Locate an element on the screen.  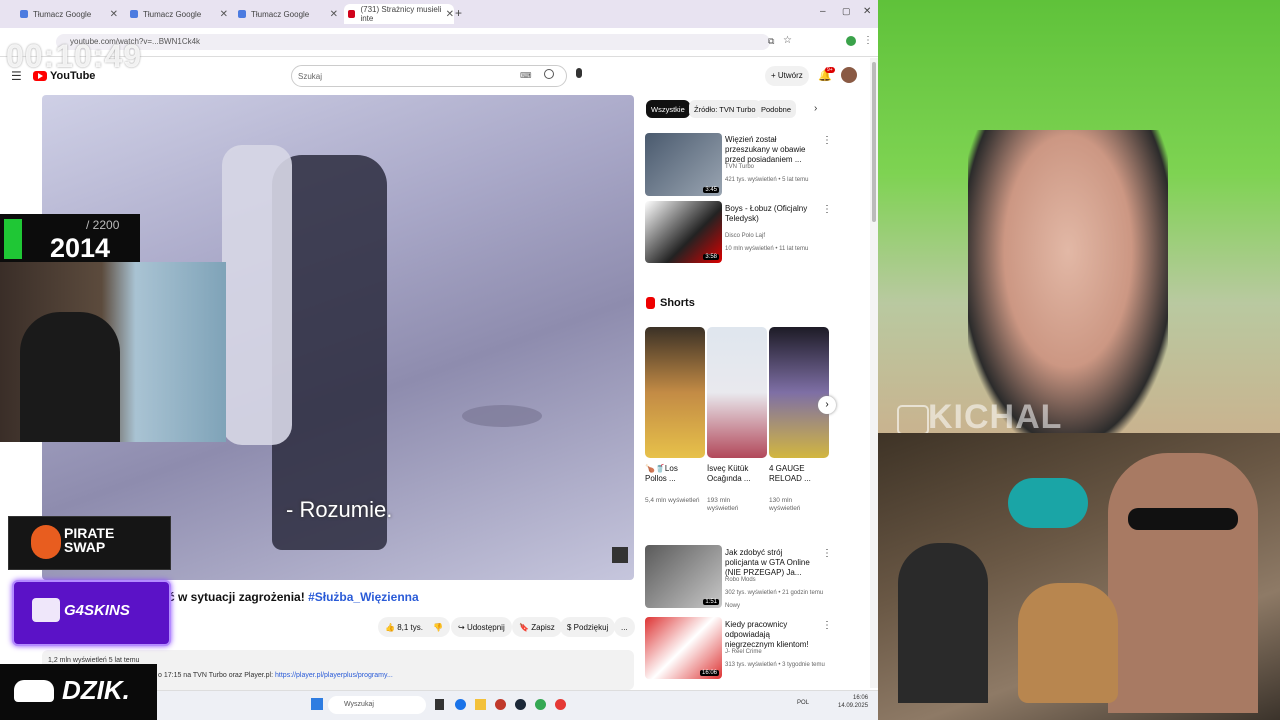
like-button: 👍 8,1 tys. 👎 is located at coordinates (414, 627).